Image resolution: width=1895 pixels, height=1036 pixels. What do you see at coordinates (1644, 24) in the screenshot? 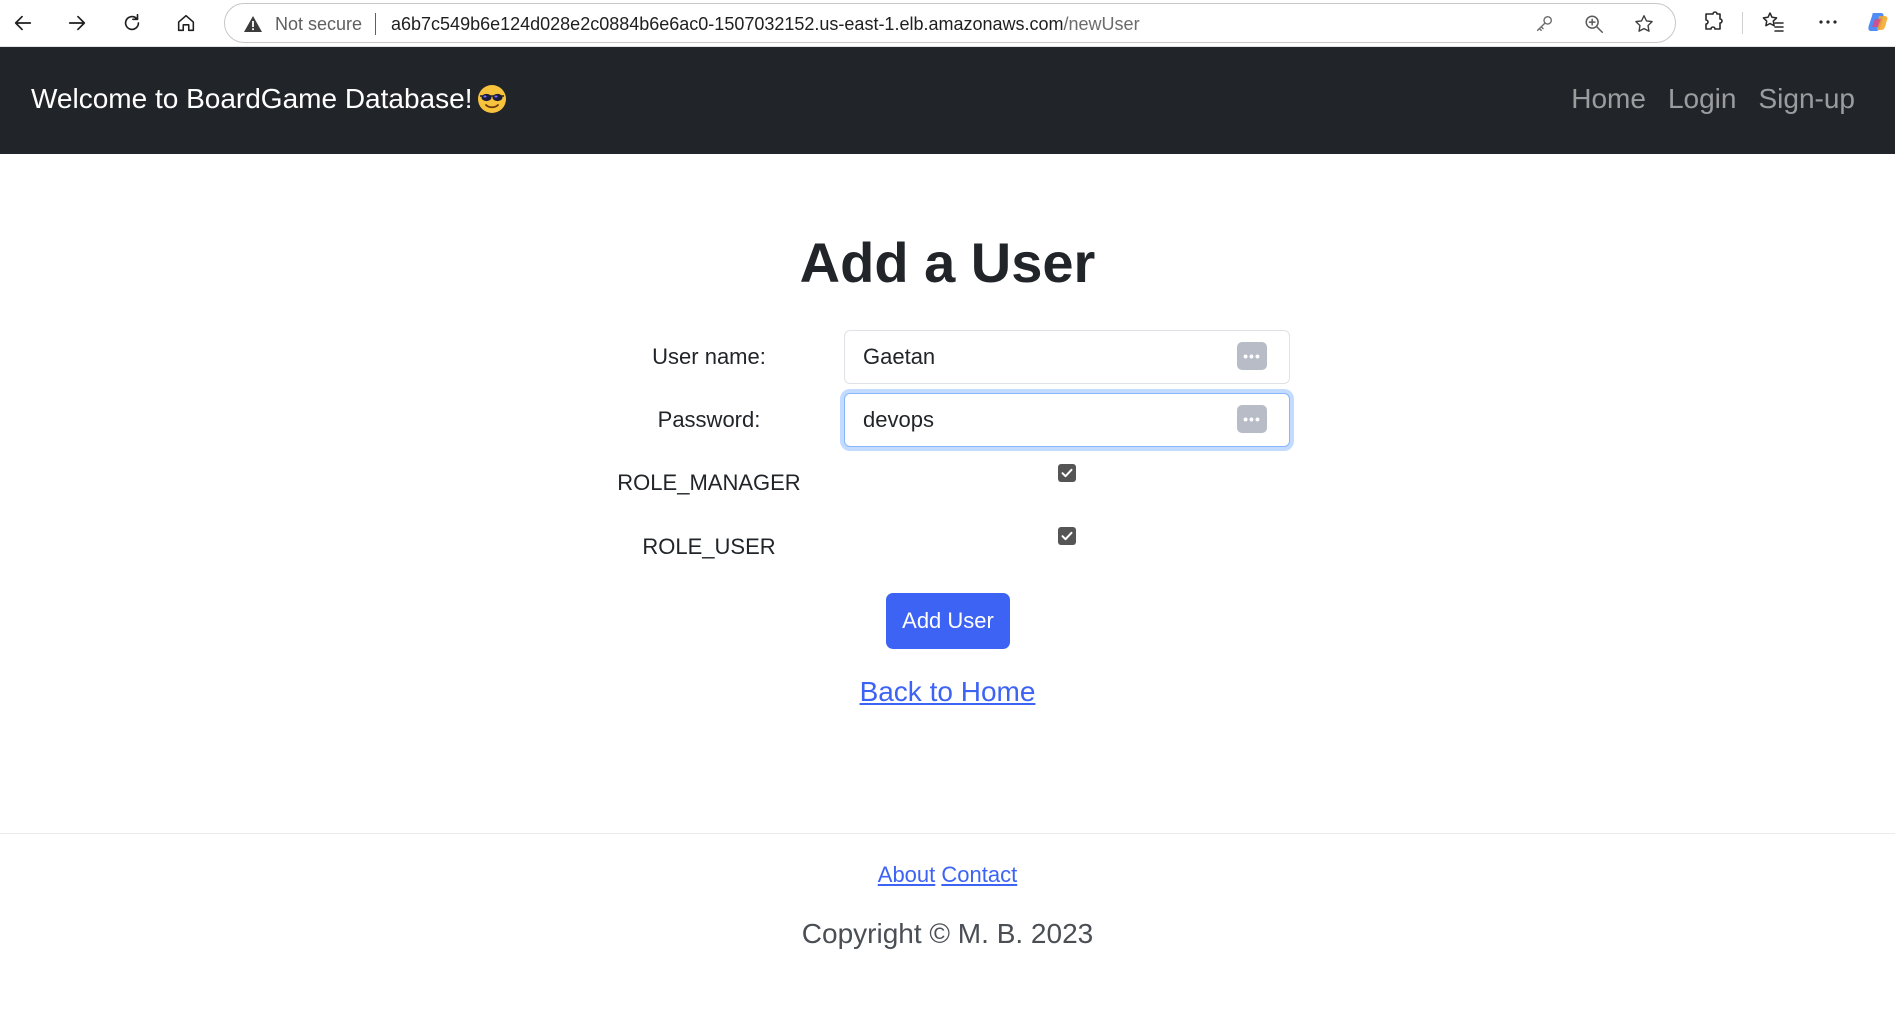
I see `star-icon` at bounding box center [1644, 24].